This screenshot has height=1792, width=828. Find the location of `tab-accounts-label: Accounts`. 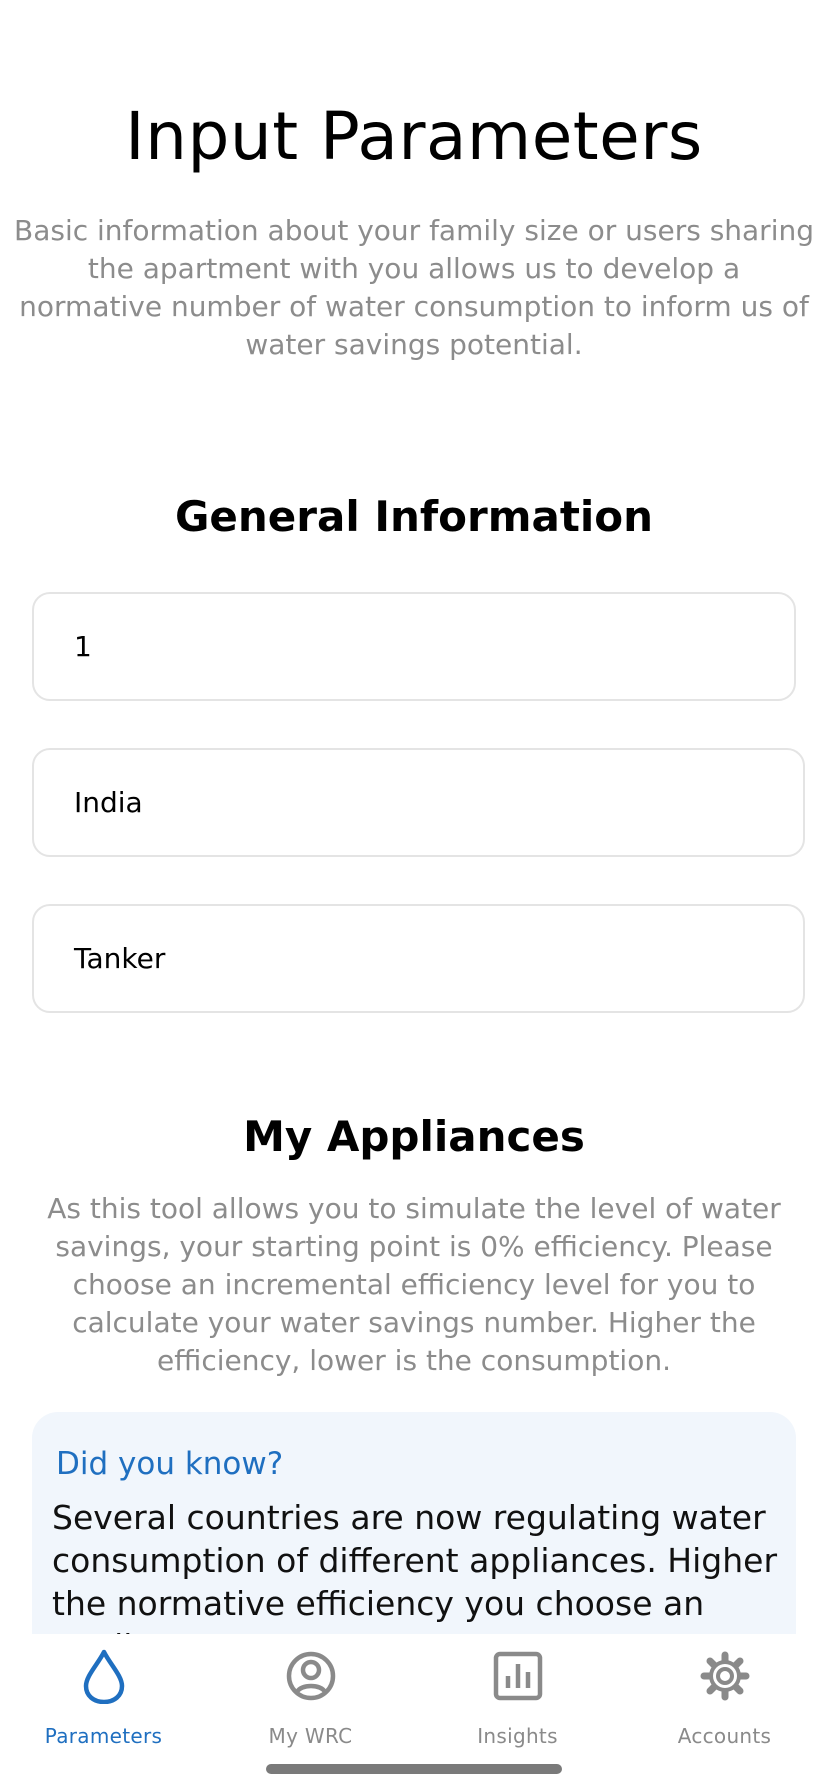

tab-accounts-label: Accounts is located at coordinates (724, 1736).